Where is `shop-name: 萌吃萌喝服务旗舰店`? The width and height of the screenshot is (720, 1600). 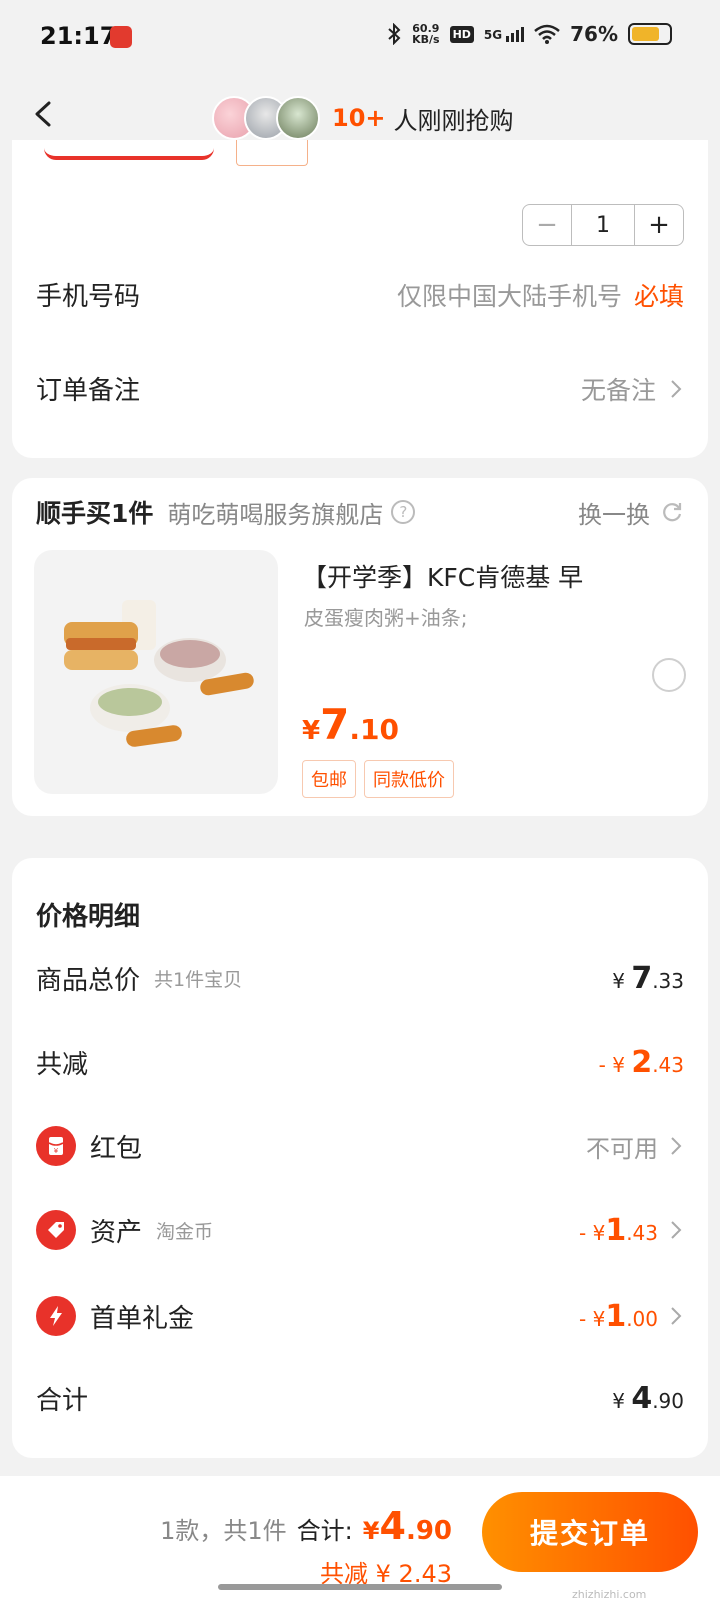 shop-name: 萌吃萌喝服务旗舰店 is located at coordinates (275, 512).